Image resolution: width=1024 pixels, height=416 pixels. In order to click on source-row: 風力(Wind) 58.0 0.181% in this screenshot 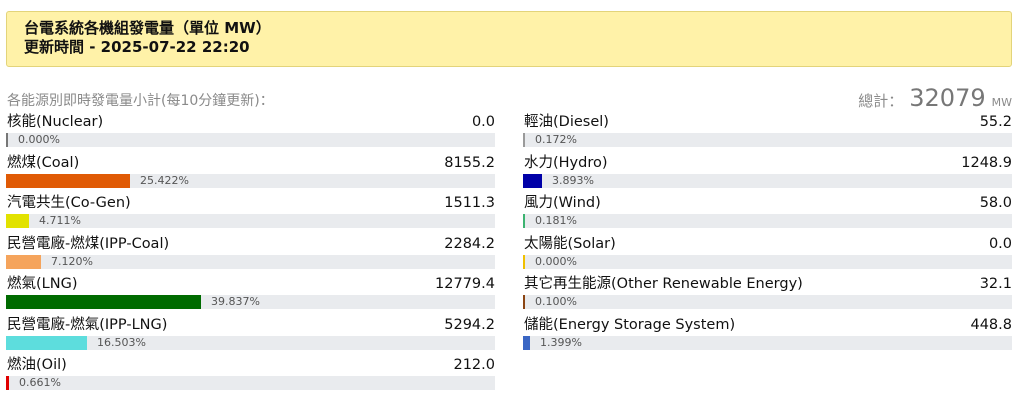, I will do `click(767, 214)`.